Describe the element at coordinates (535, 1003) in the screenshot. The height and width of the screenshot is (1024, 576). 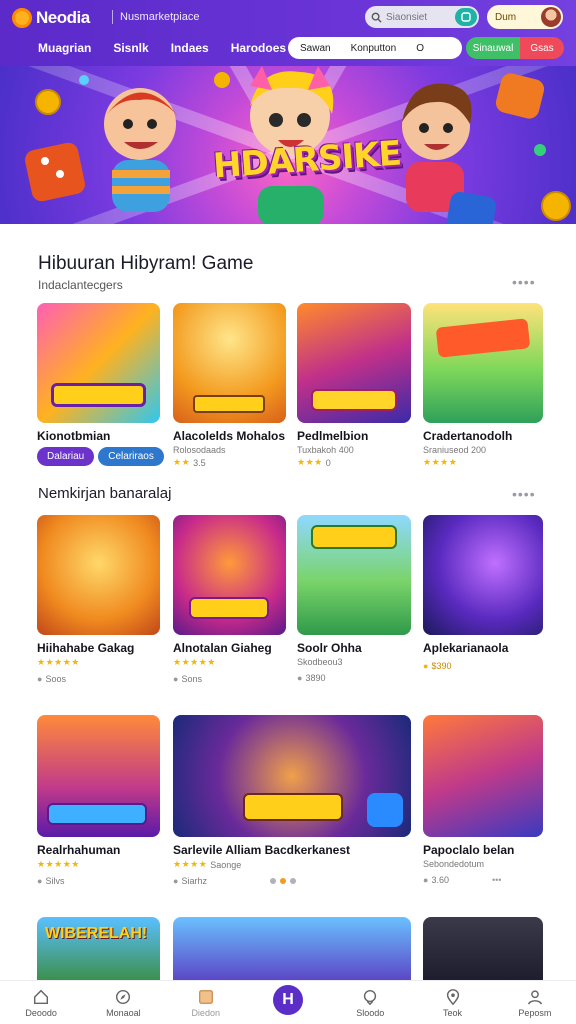
I see `tab-profile: Peposm` at that location.